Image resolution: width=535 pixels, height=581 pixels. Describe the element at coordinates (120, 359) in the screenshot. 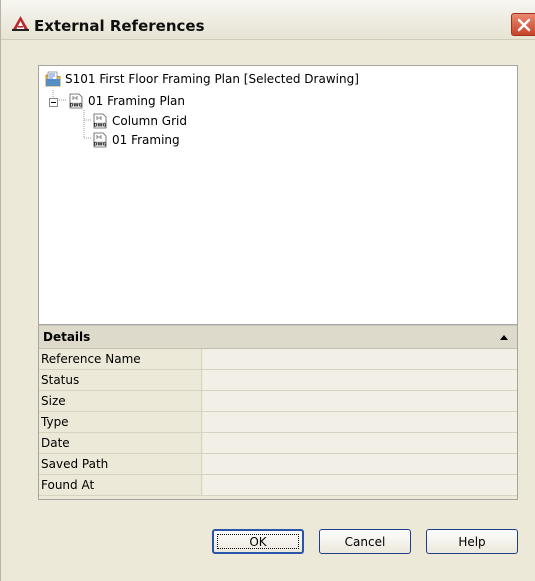

I see `property-name: Reference Name` at that location.